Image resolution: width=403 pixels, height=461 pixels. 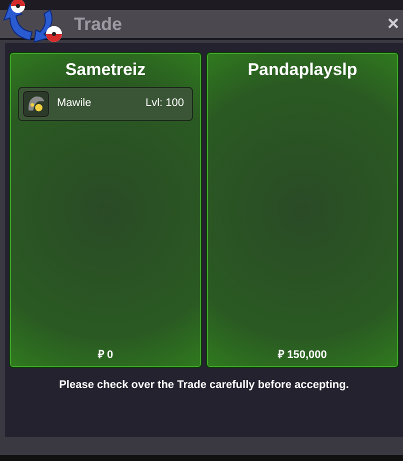 What do you see at coordinates (74, 104) in the screenshot?
I see `pokemon-name: Mawile` at bounding box center [74, 104].